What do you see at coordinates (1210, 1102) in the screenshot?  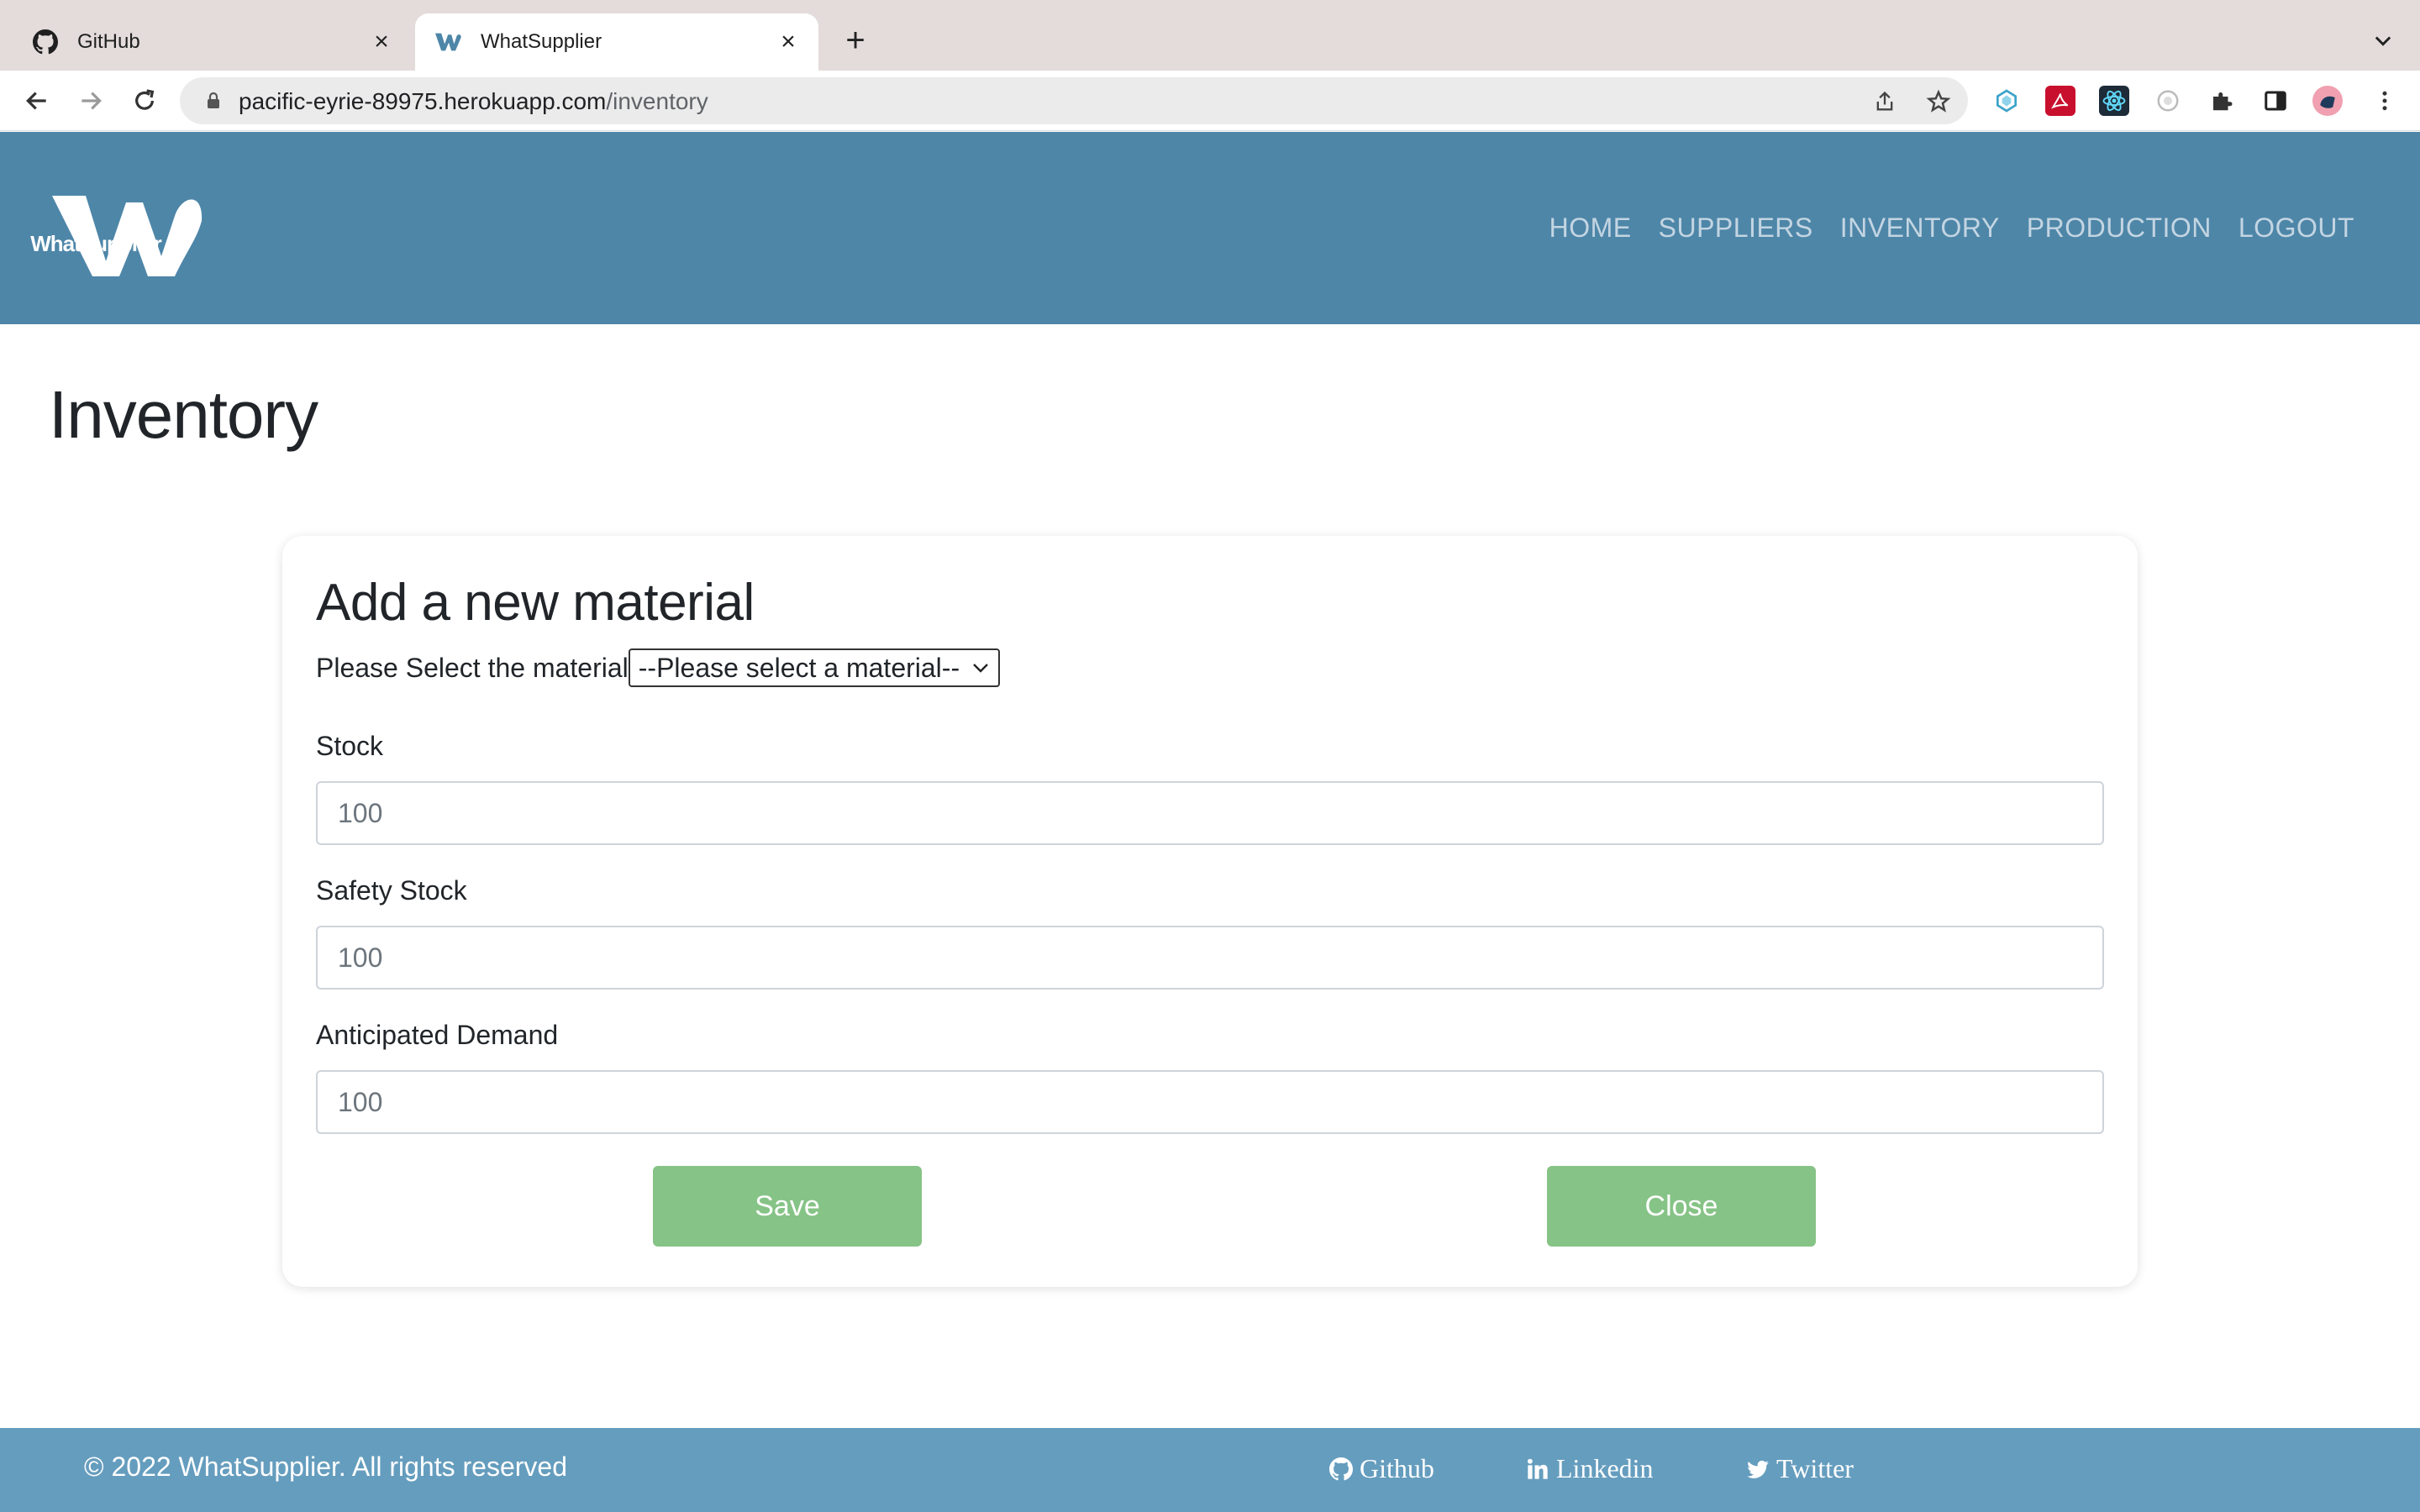 I see `anticipated-demand-input: 100` at bounding box center [1210, 1102].